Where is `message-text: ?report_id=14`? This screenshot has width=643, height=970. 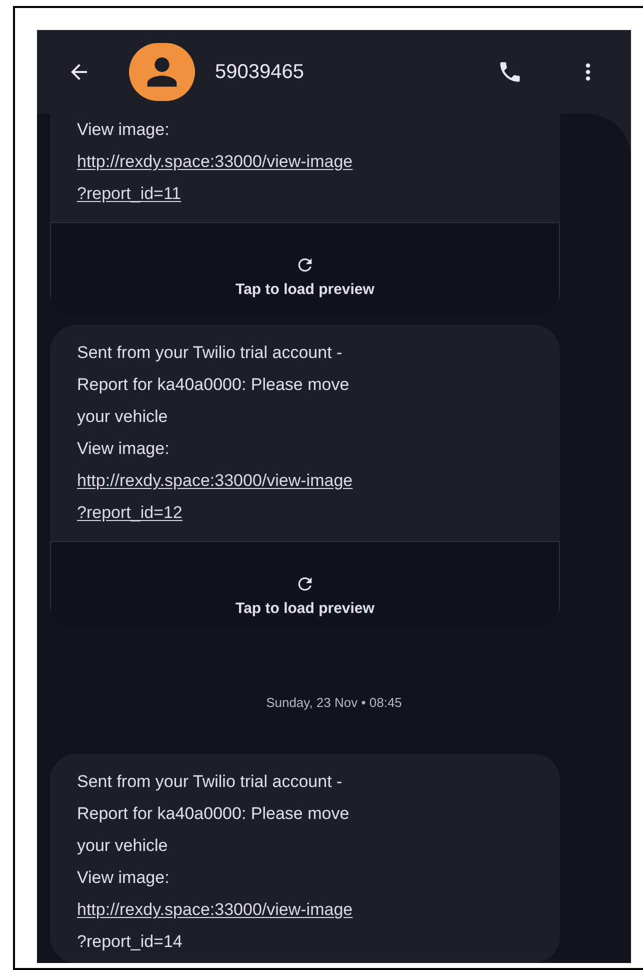
message-text: ?report_id=14 is located at coordinates (129, 942).